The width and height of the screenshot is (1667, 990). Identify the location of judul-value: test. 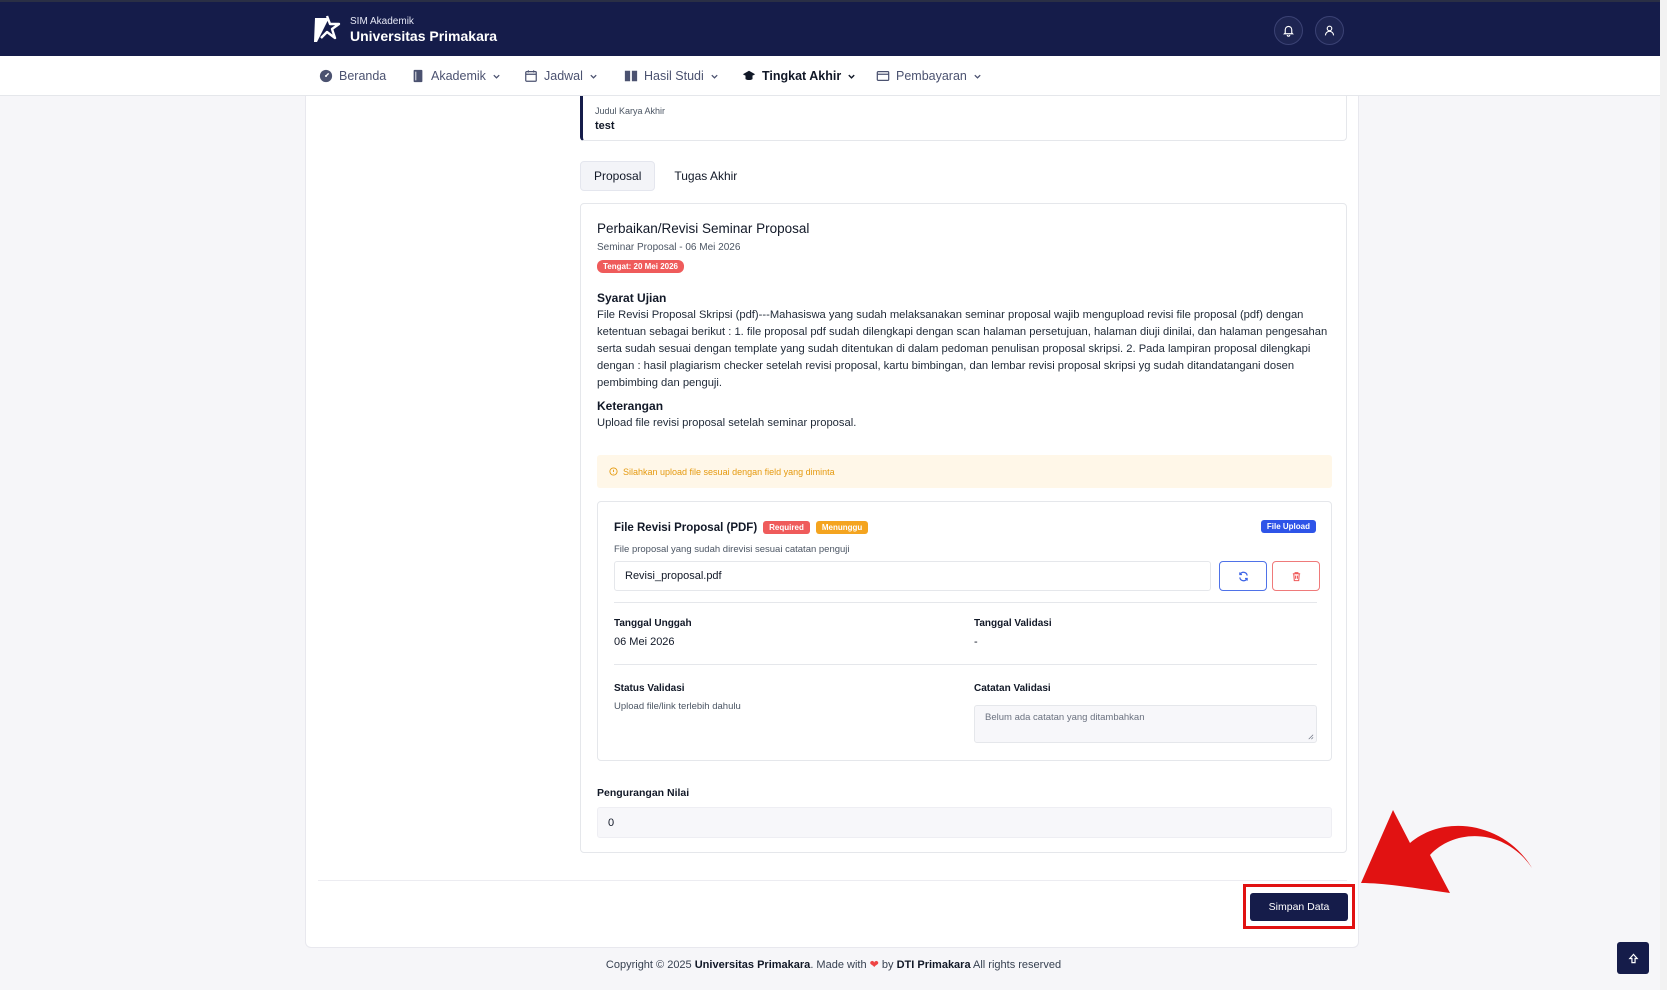
(605, 126).